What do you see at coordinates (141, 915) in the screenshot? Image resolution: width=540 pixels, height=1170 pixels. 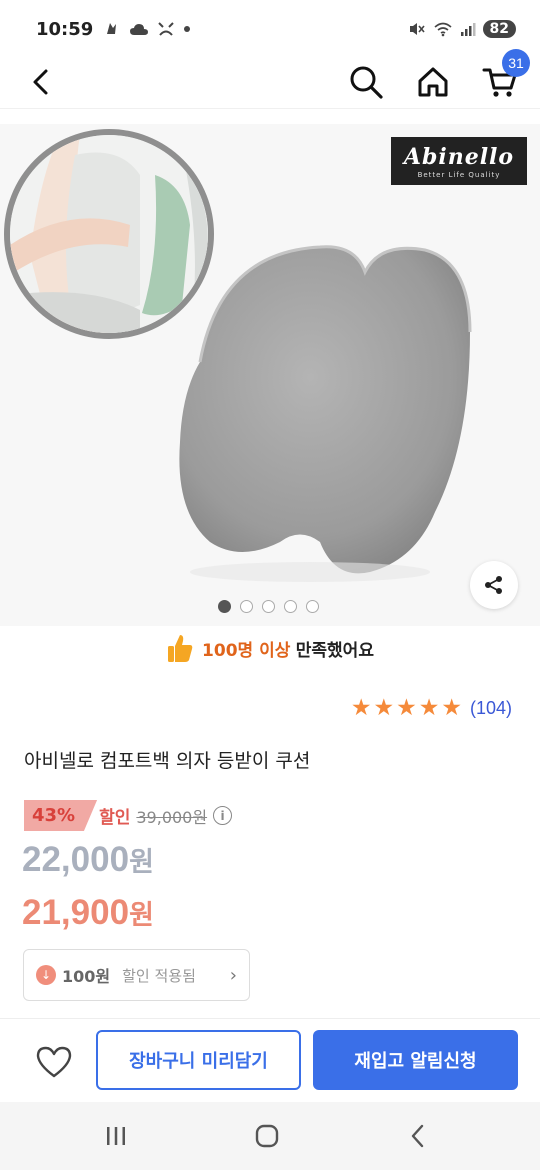 I see `sale-price-unit: 원` at bounding box center [141, 915].